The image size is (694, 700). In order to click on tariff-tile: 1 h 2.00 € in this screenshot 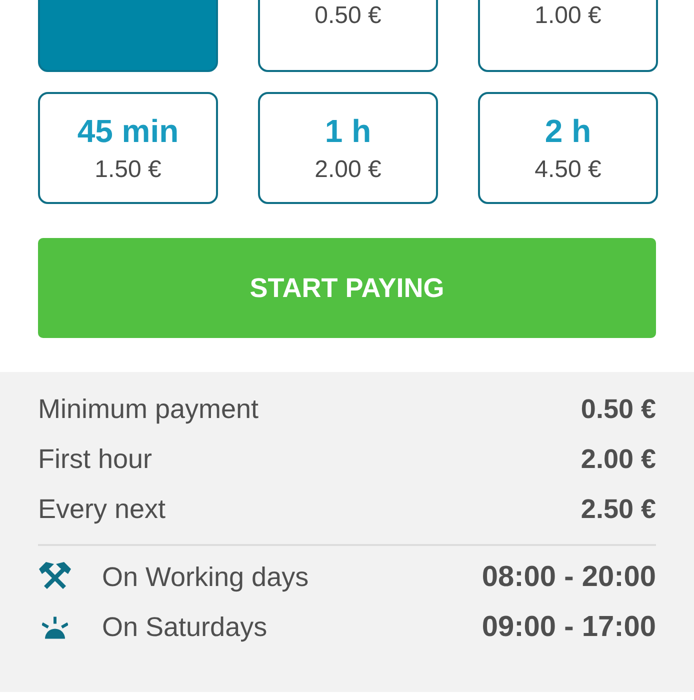, I will do `click(348, 148)`.